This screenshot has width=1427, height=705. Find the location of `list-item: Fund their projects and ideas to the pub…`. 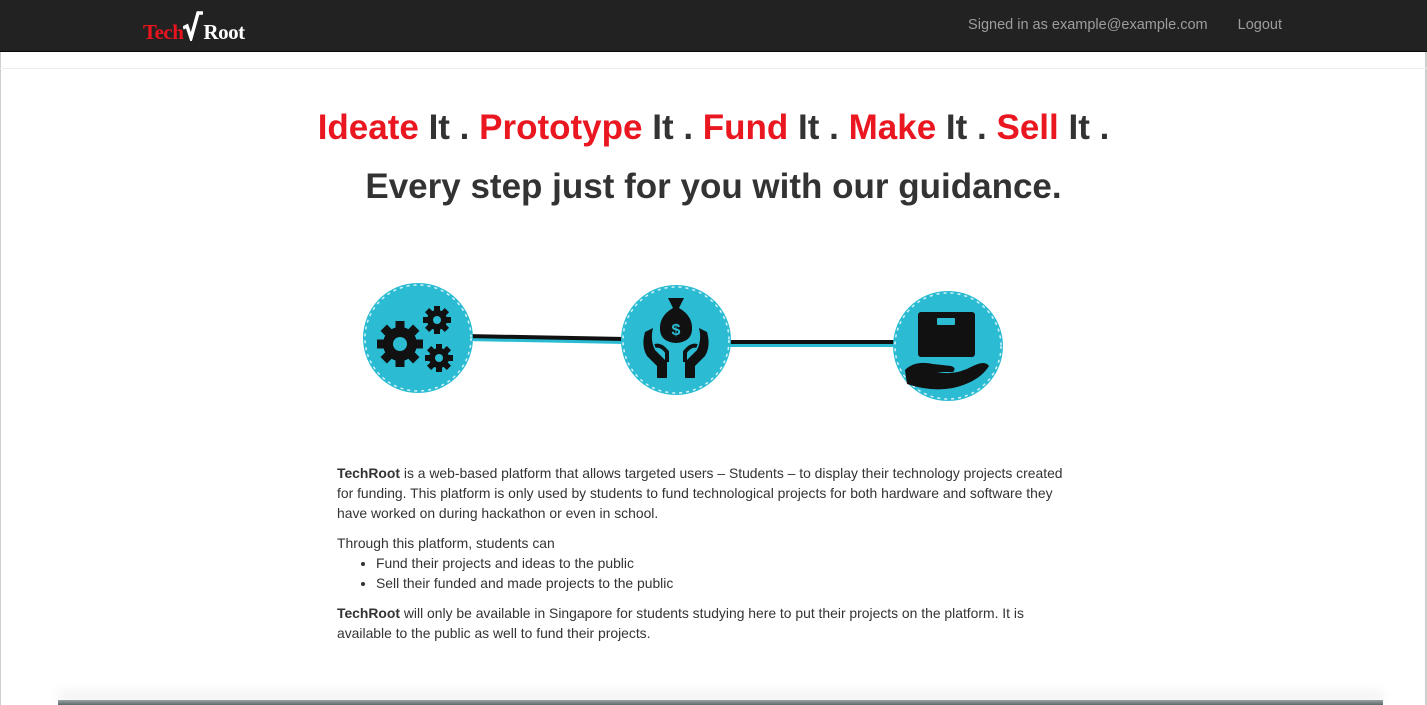

list-item: Fund their projects and ideas to the pub… is located at coordinates (729, 563).